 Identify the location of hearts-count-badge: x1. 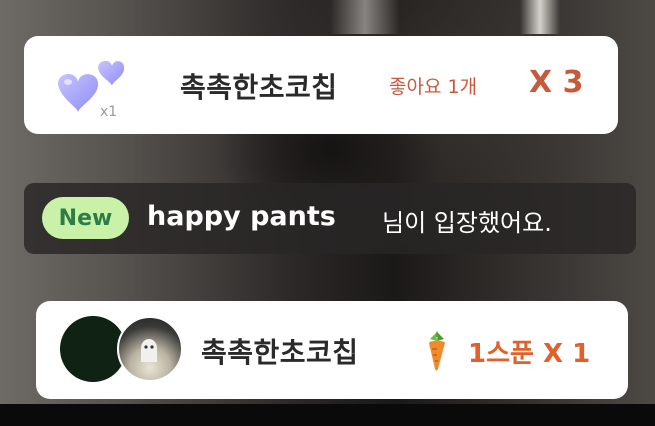
(108, 111).